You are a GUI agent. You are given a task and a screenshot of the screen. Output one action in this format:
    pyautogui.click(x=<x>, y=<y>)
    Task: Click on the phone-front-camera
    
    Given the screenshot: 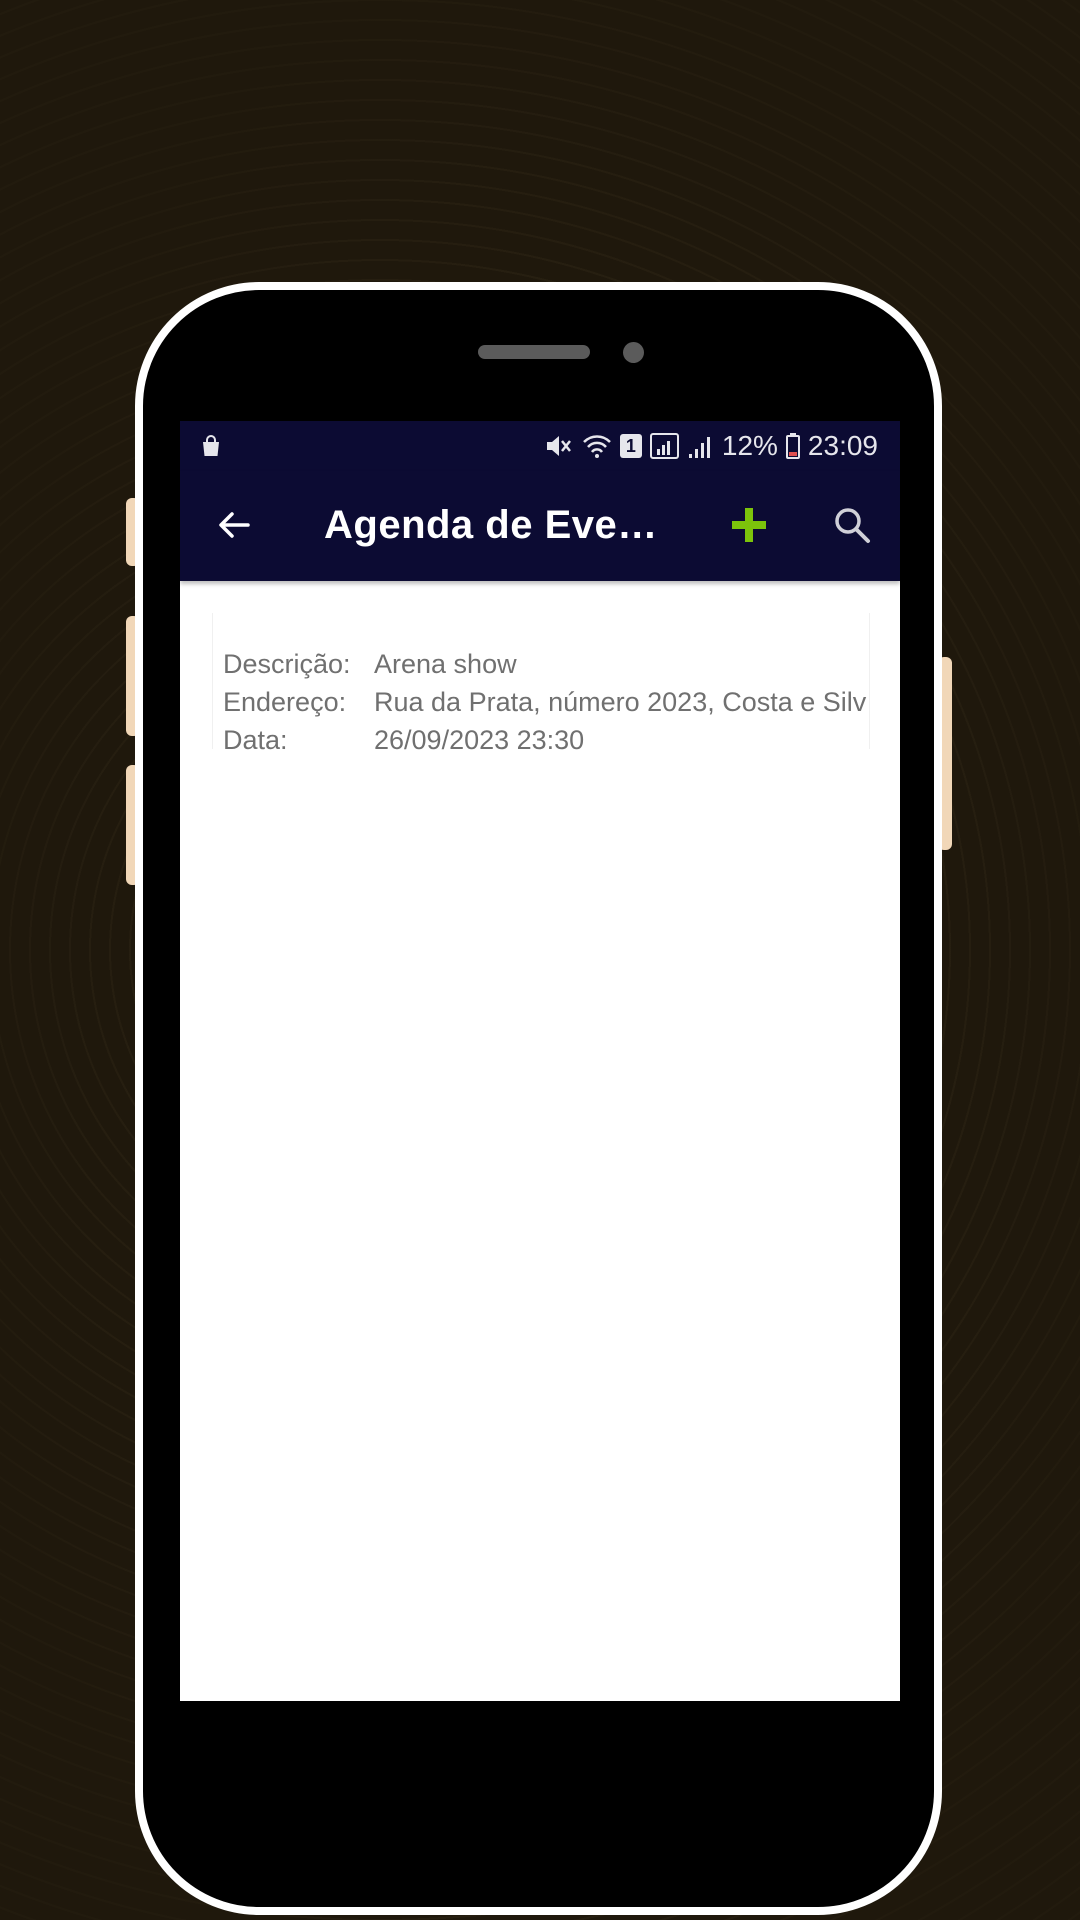 What is the action you would take?
    pyautogui.click(x=633, y=352)
    